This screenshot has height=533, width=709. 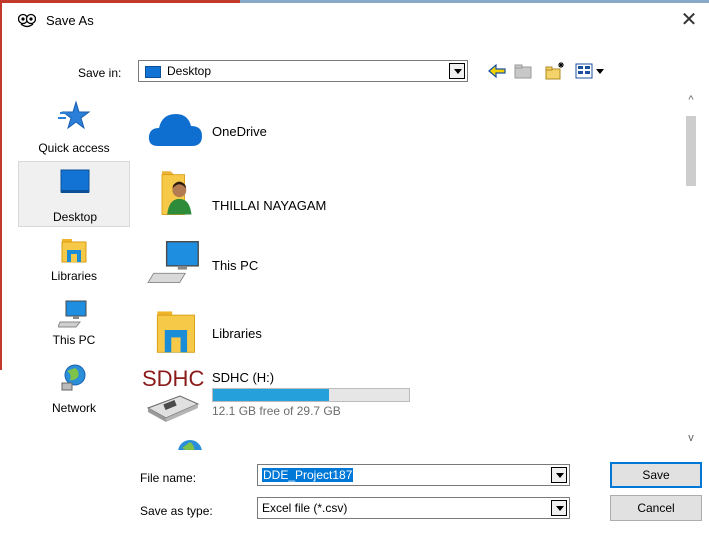 What do you see at coordinates (75, 217) in the screenshot?
I see `place-label: Desktop` at bounding box center [75, 217].